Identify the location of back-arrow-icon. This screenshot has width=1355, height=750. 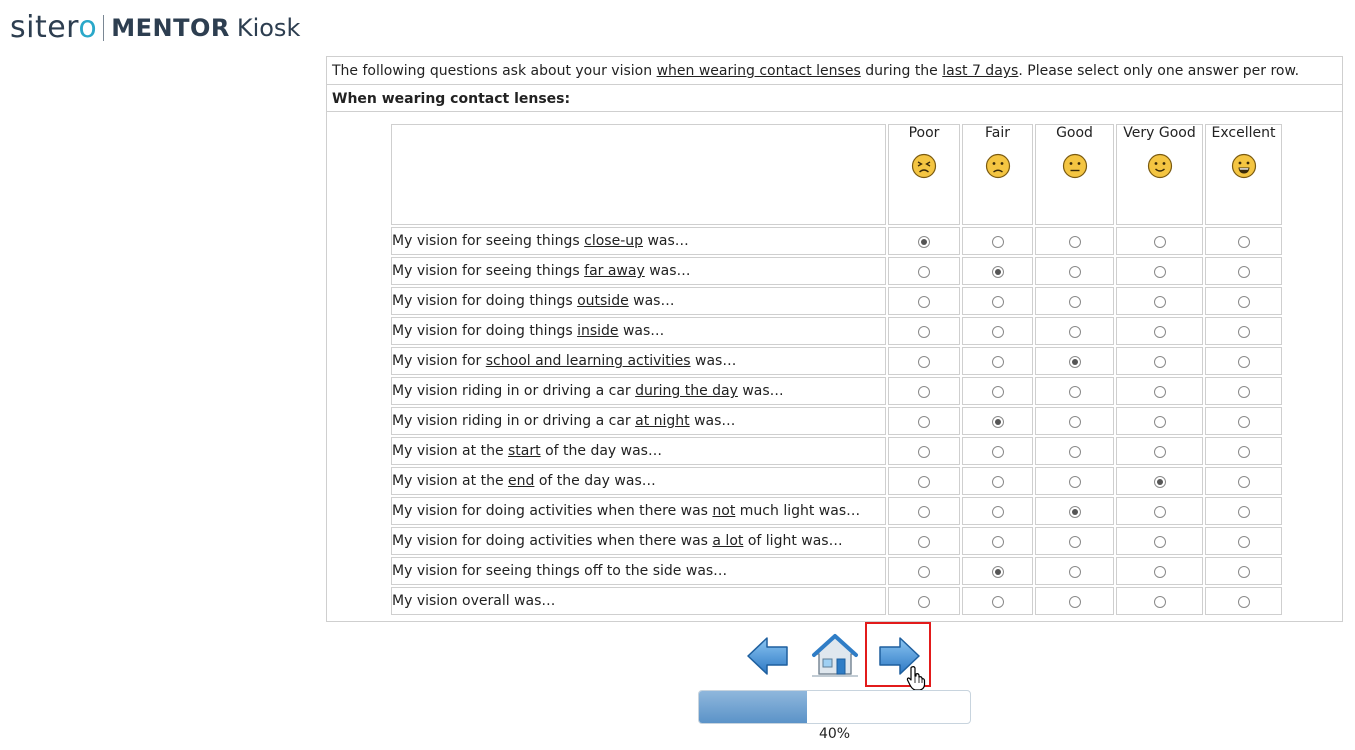
(767, 656).